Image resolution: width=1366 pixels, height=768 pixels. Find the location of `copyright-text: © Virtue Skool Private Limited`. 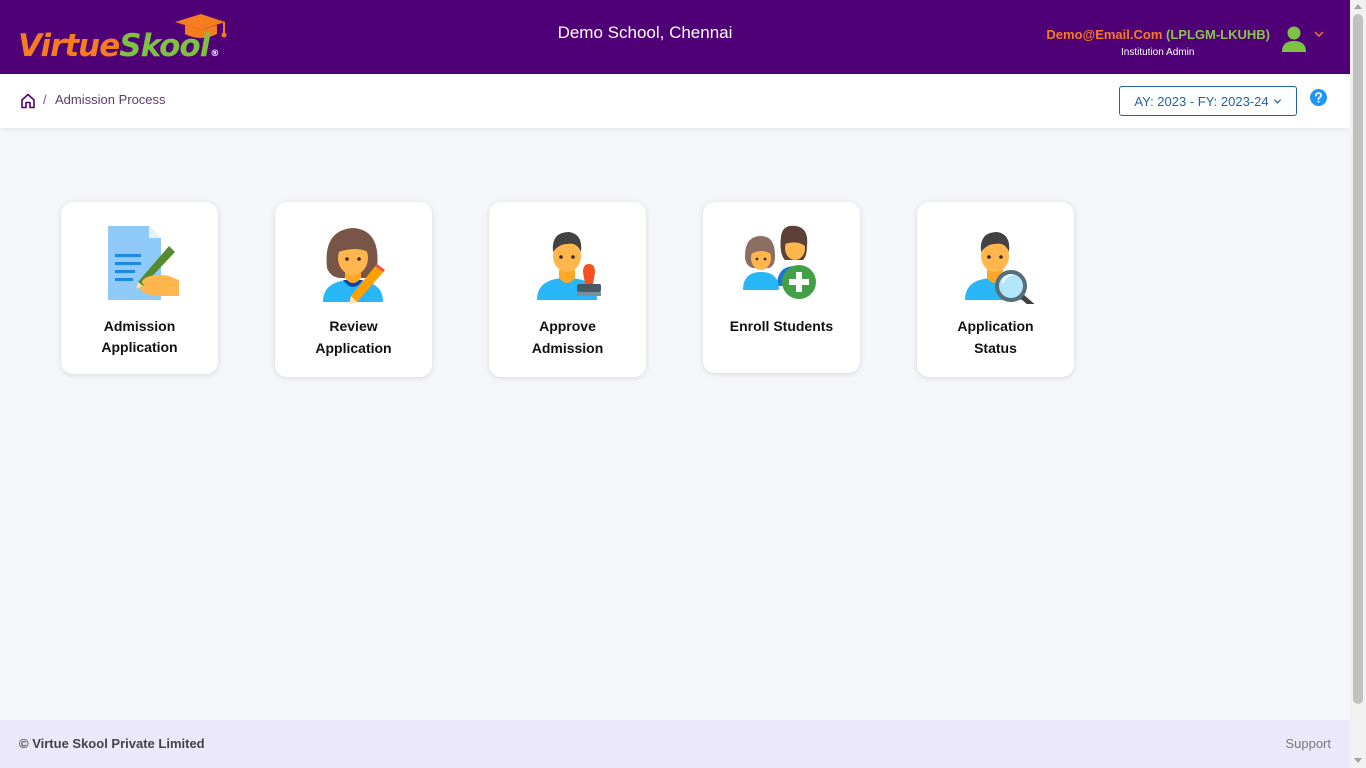

copyright-text: © Virtue Skool Private Limited is located at coordinates (112, 743).